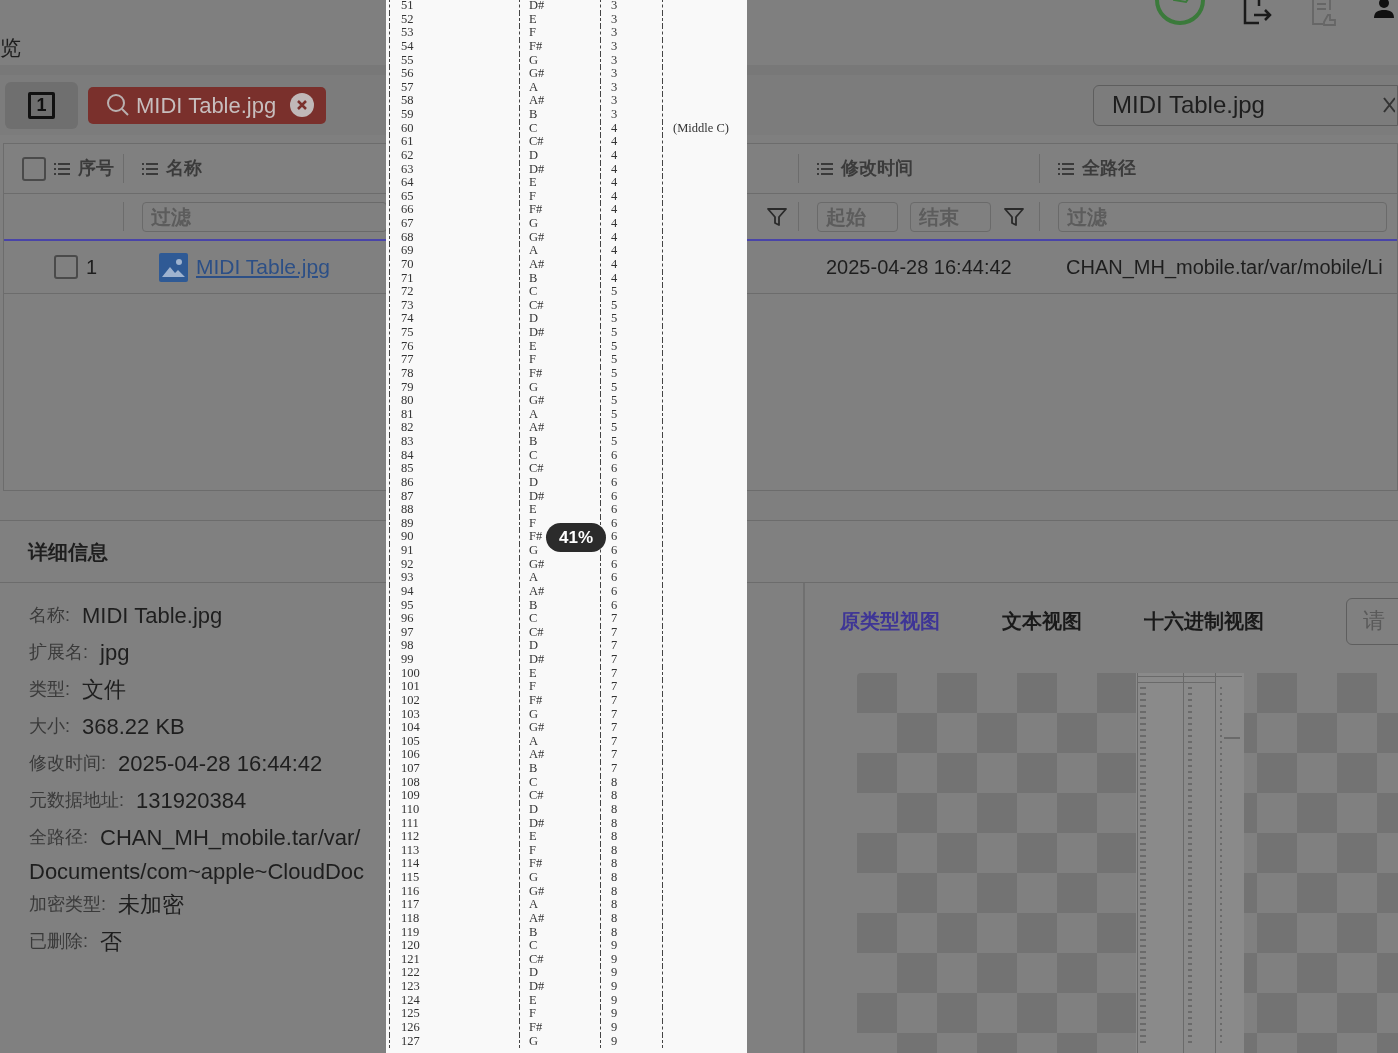 This screenshot has height=1053, width=1398. I want to click on field-label: 修改时间:, so click(67, 763).